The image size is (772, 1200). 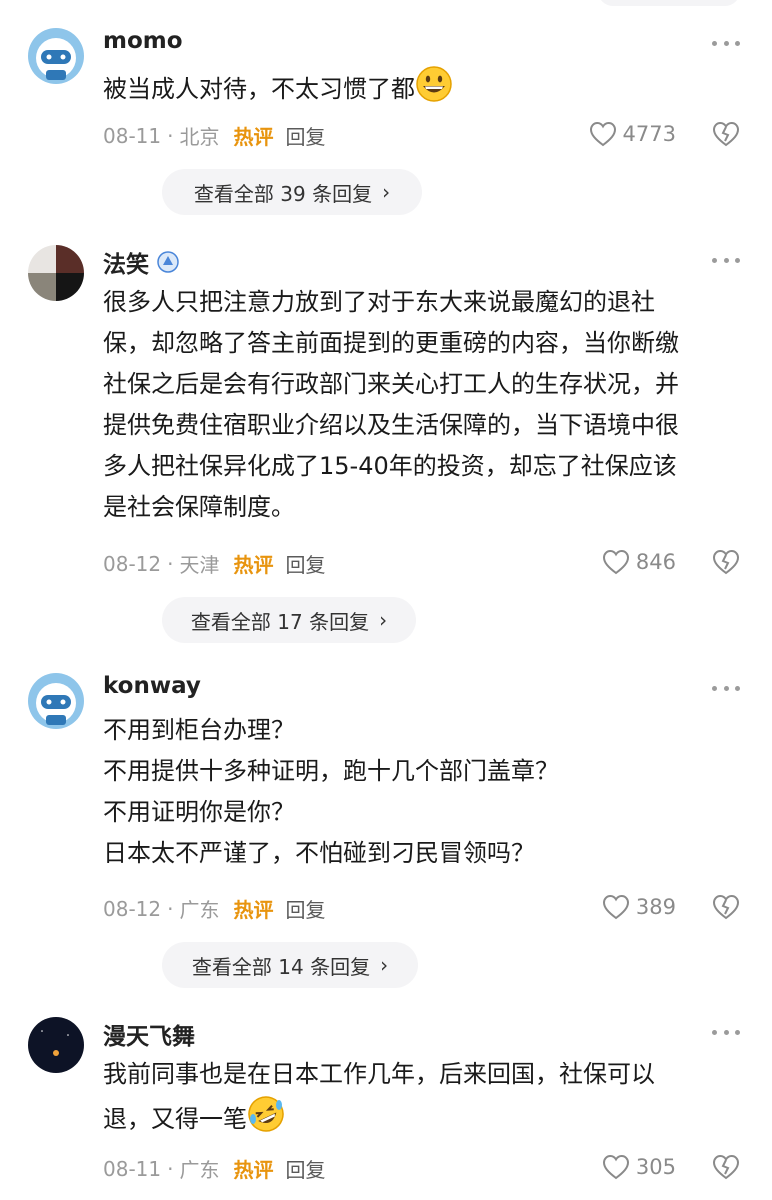 What do you see at coordinates (199, 565) in the screenshot?
I see `comment-location: 天津` at bounding box center [199, 565].